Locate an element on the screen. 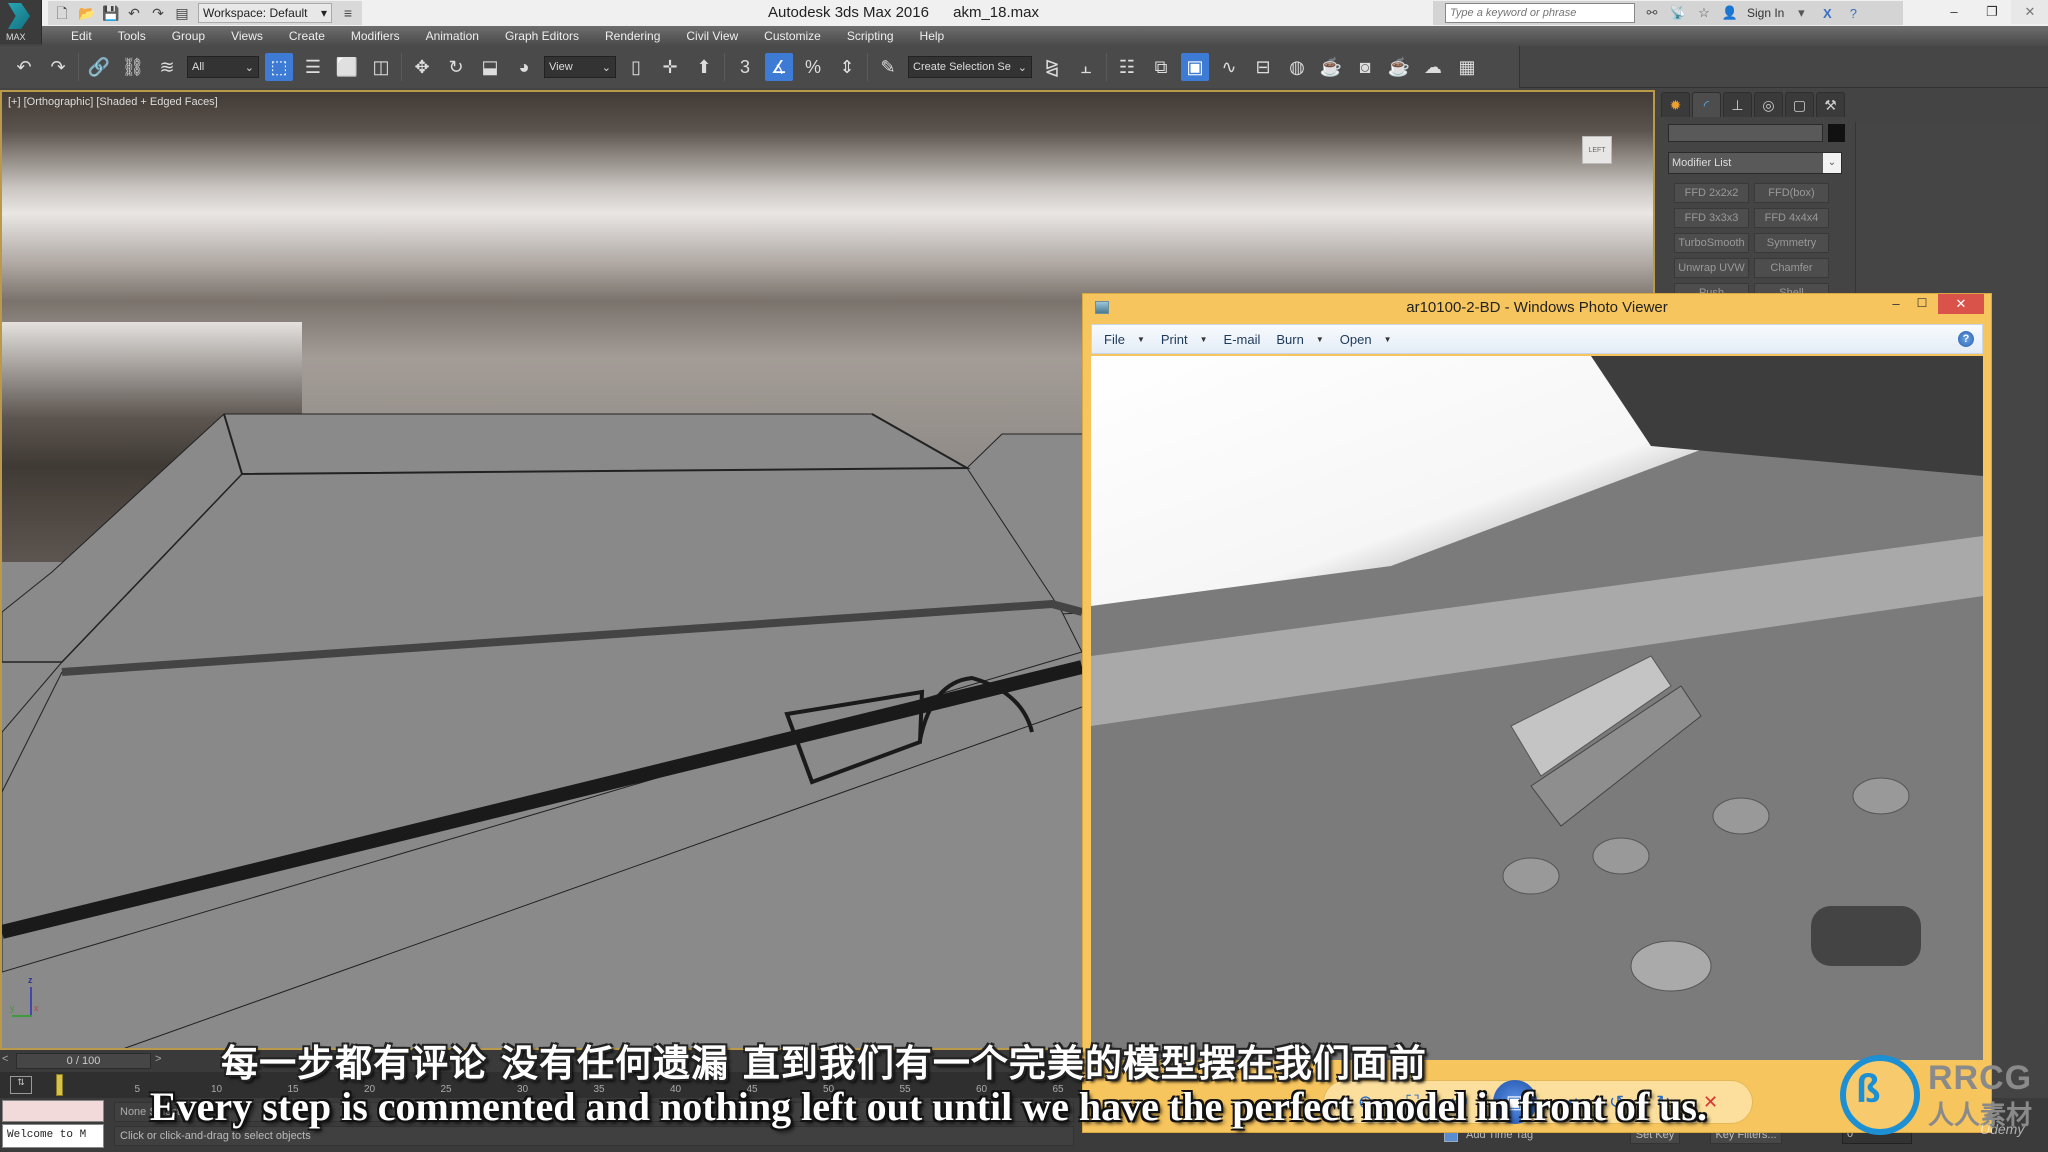 Image resolution: width=2048 pixels, height=1152 pixels. save-icon: 💾 is located at coordinates (110, 13).